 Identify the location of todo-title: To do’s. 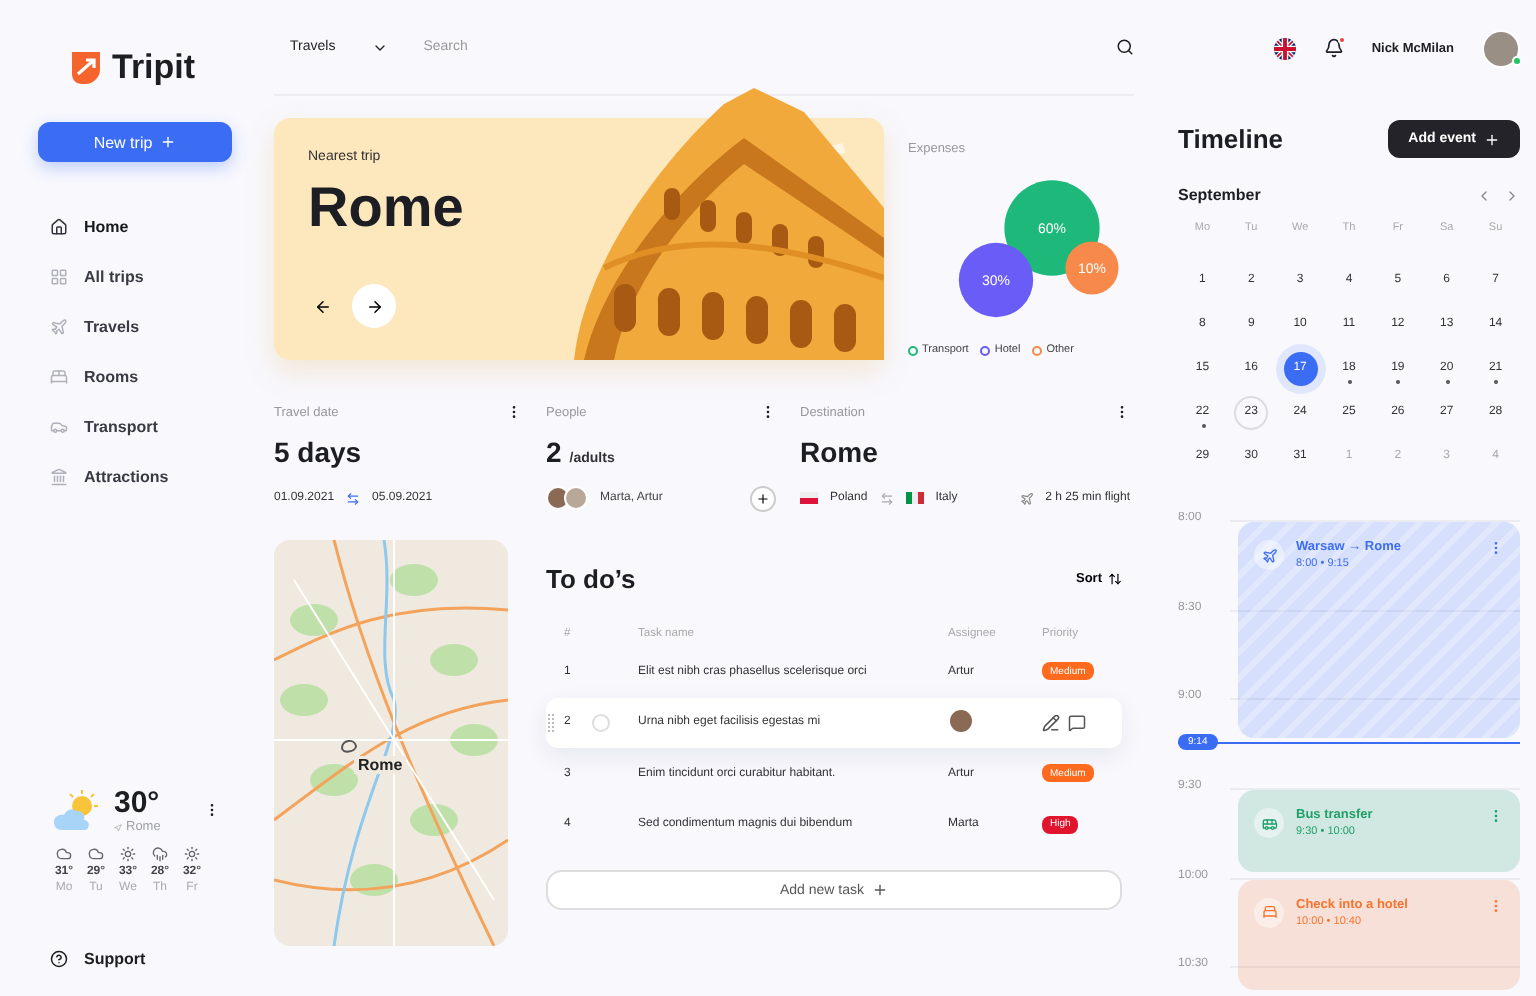
(591, 579).